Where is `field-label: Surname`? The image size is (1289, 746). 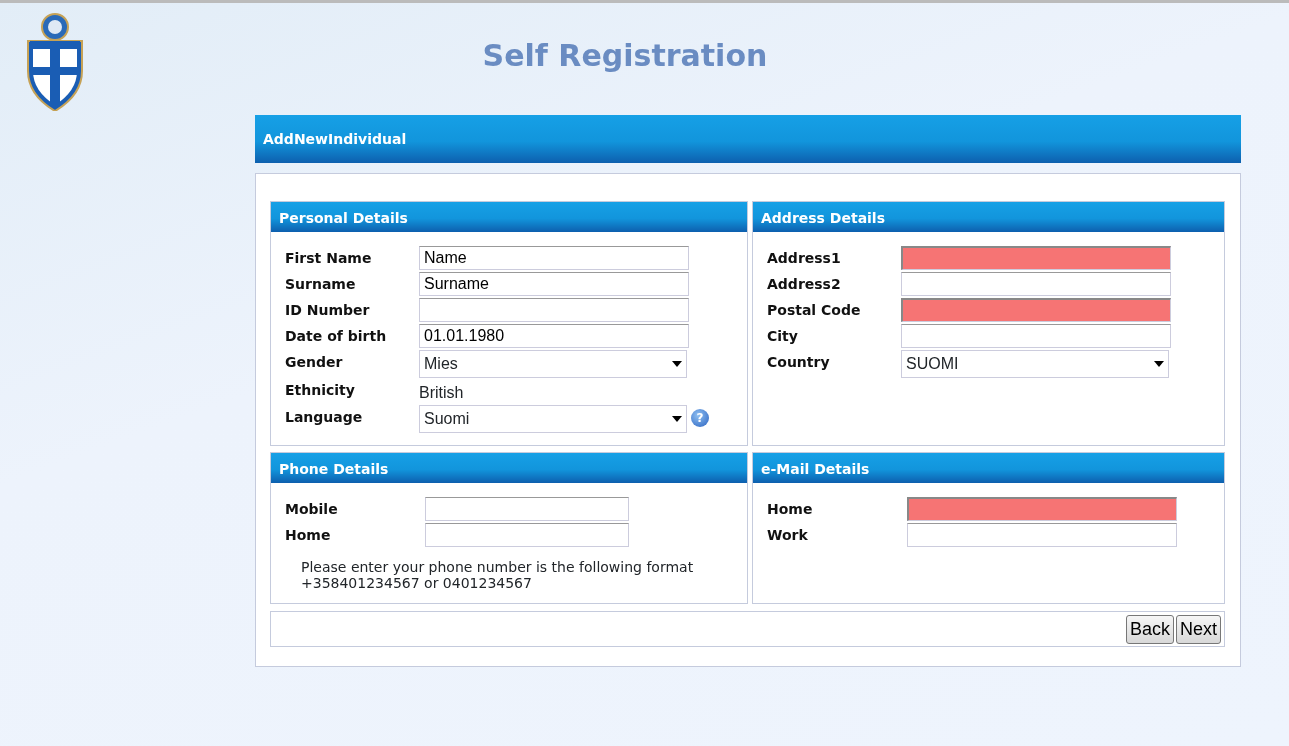
field-label: Surname is located at coordinates (321, 284).